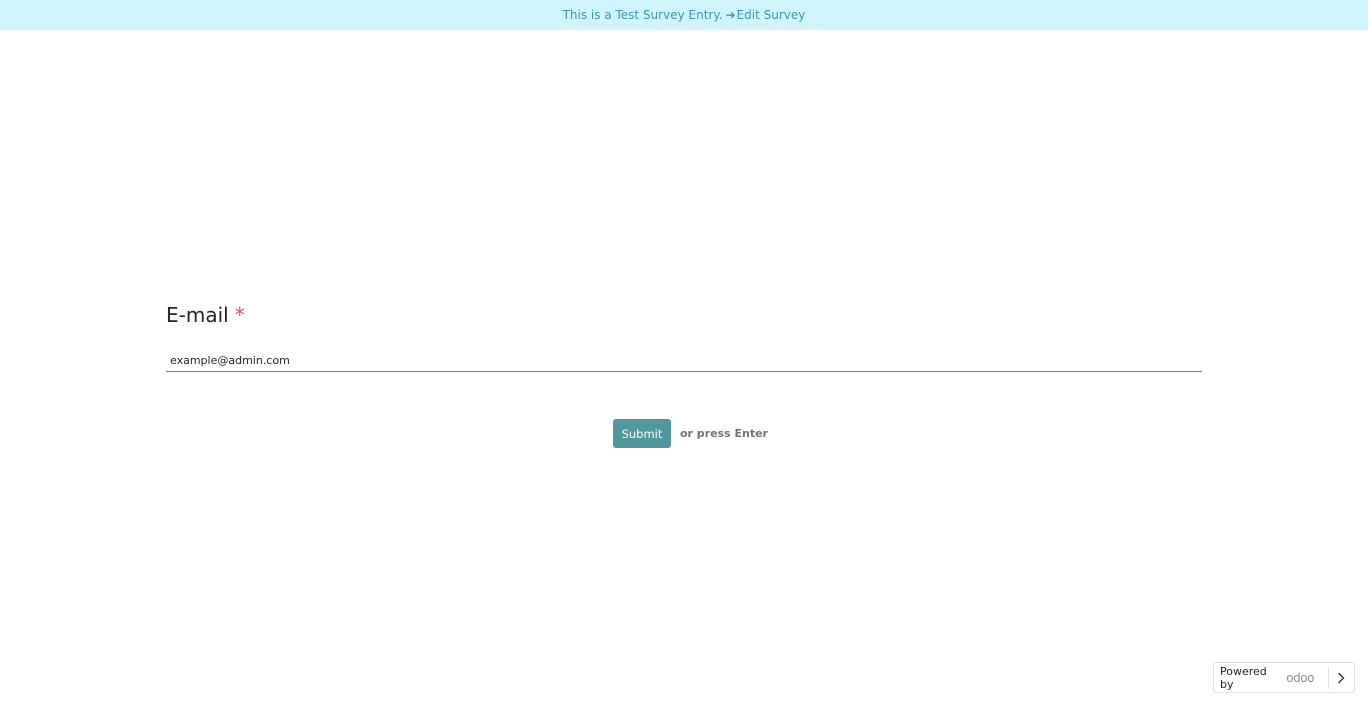 The width and height of the screenshot is (1368, 706). Describe the element at coordinates (239, 315) in the screenshot. I see `required-asterisk: *` at that location.